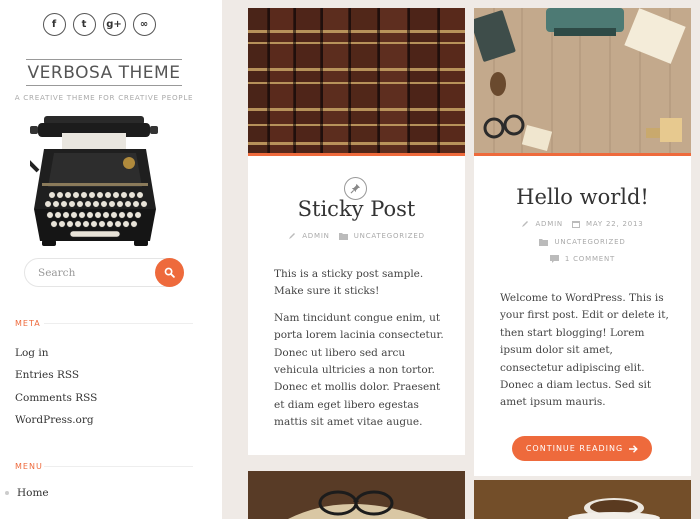 The image size is (700, 519). What do you see at coordinates (56, 357) in the screenshot?
I see `meta-link-login: Log in` at bounding box center [56, 357].